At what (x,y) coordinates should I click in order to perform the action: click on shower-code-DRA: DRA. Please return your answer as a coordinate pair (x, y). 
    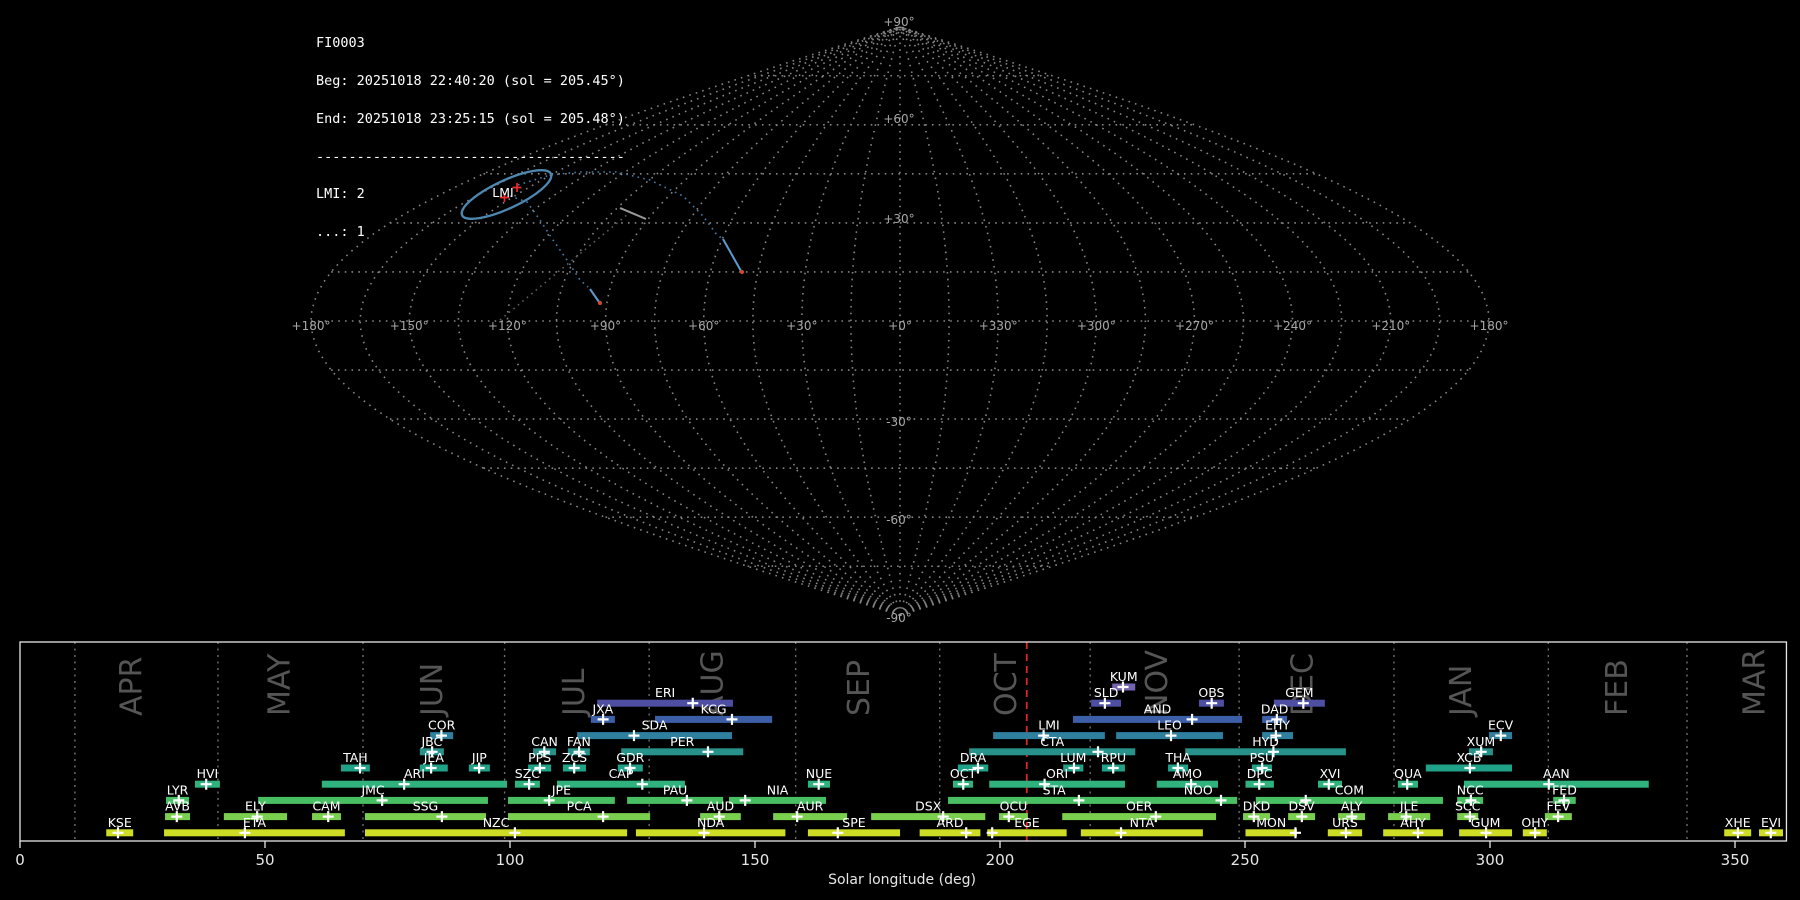
    Looking at the image, I should click on (973, 757).